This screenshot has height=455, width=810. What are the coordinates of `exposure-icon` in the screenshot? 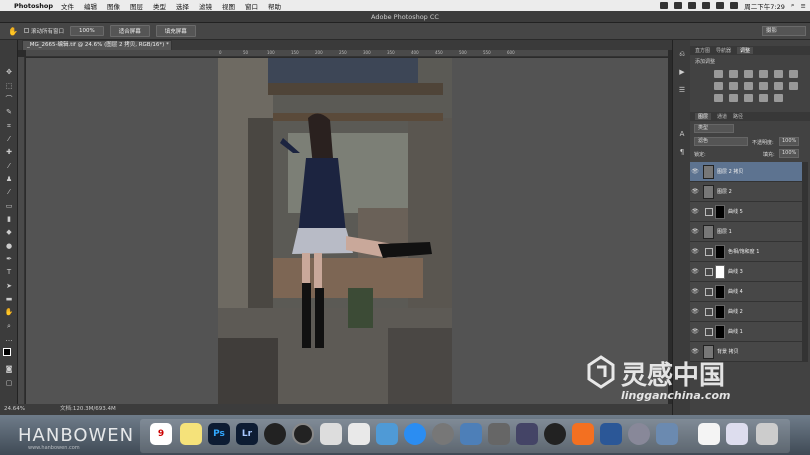 It's located at (763, 74).